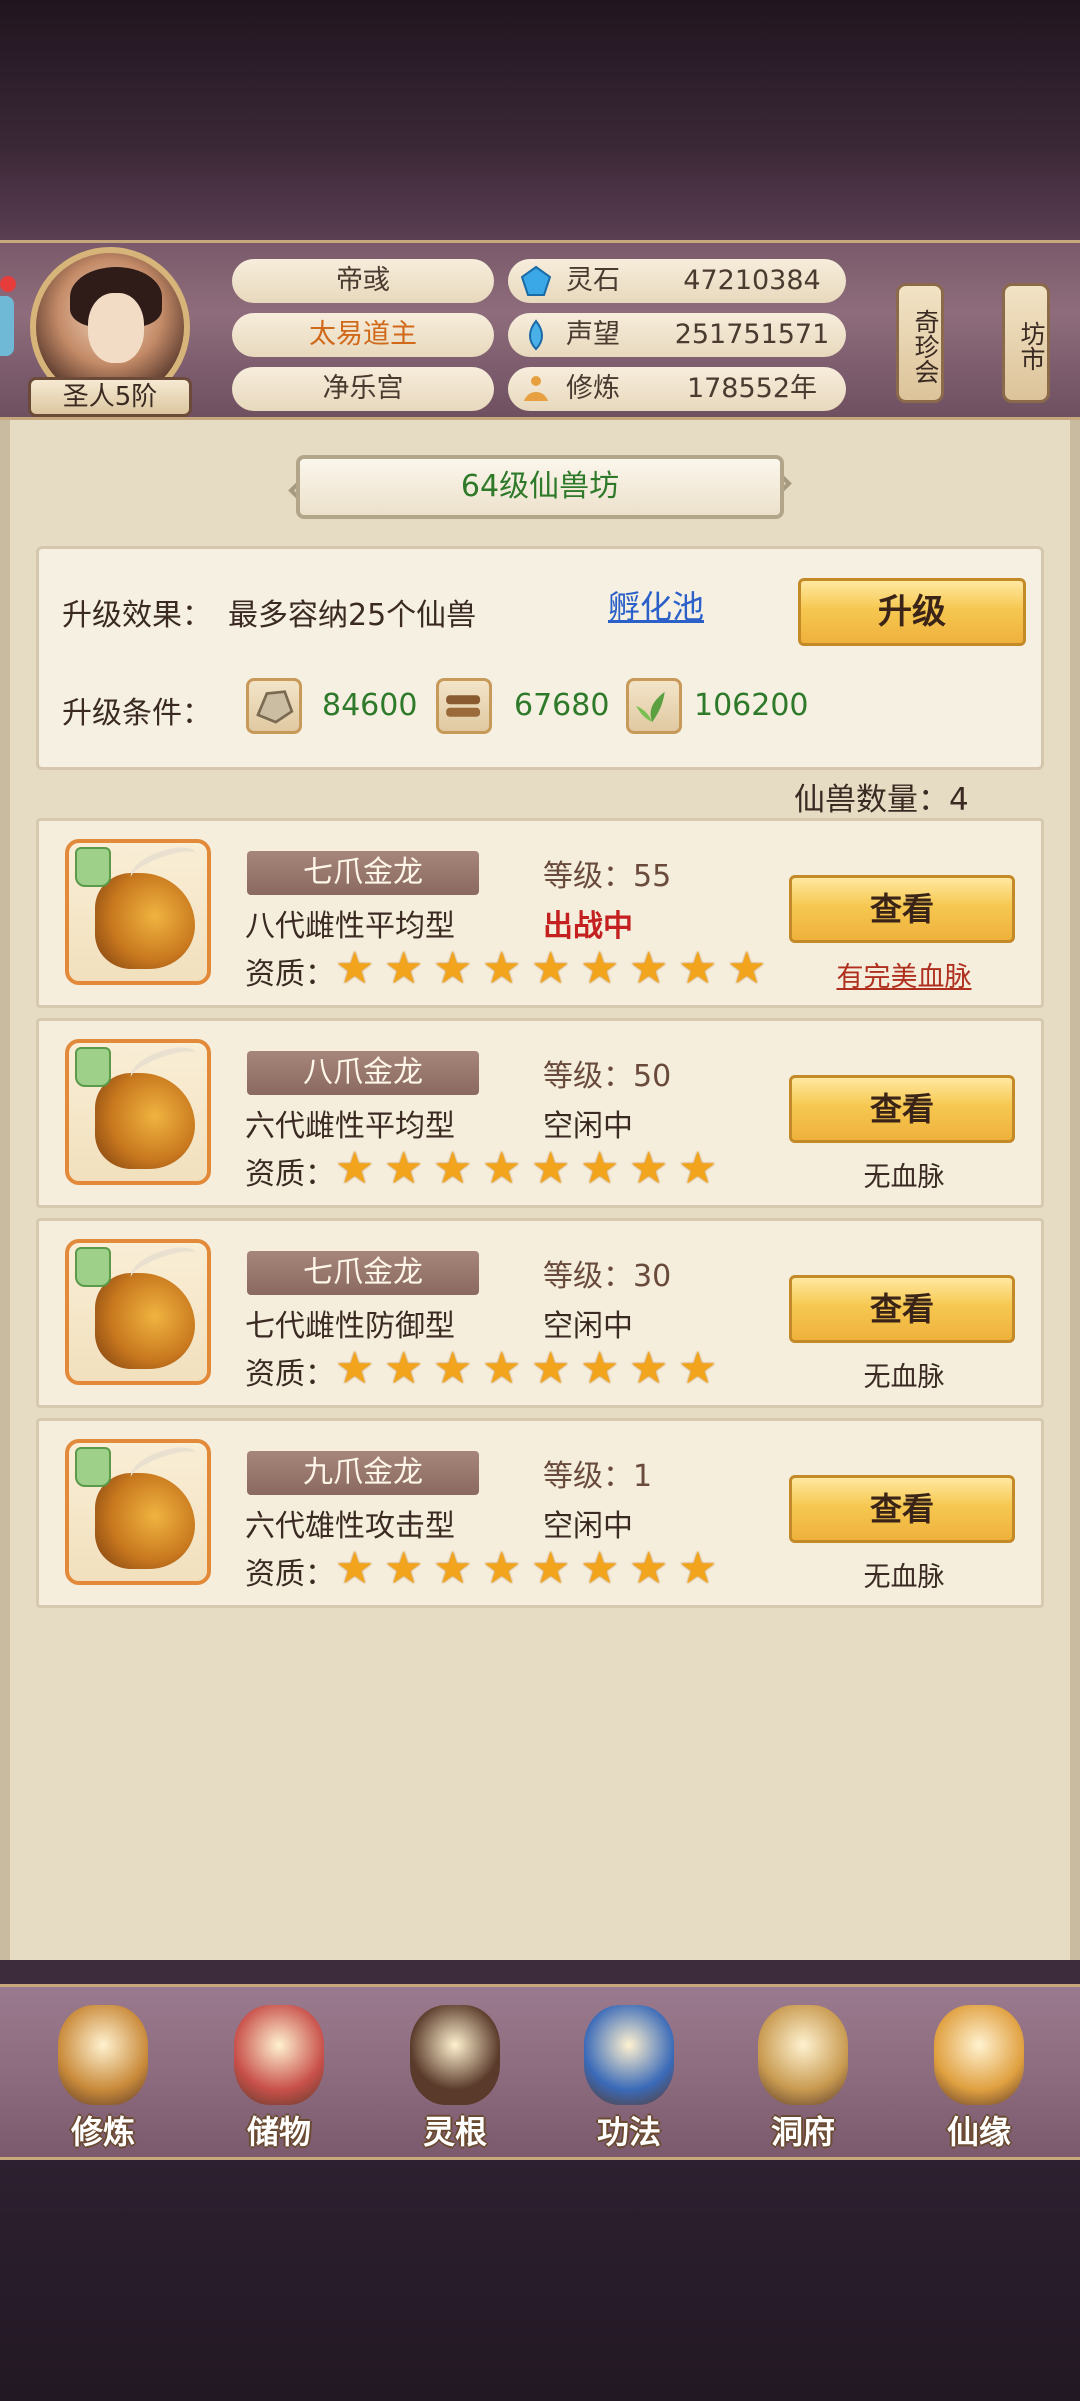 The height and width of the screenshot is (2401, 1080). What do you see at coordinates (562, 705) in the screenshot?
I see `material-value: 67680` at bounding box center [562, 705].